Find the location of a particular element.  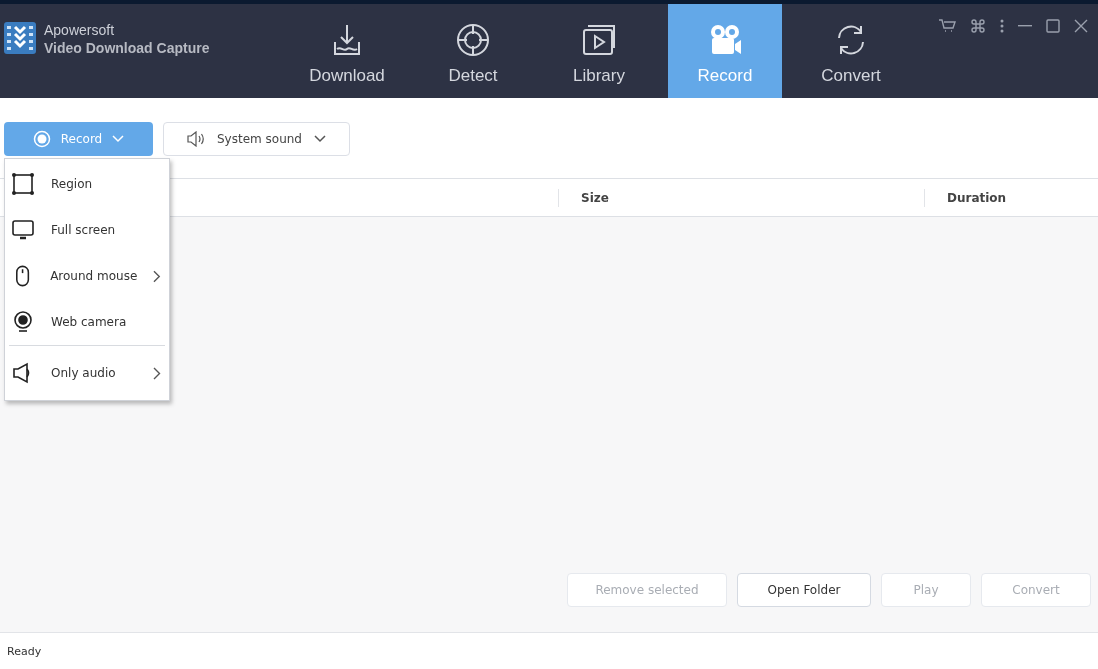

minimize-icon is located at coordinates (1025, 26).